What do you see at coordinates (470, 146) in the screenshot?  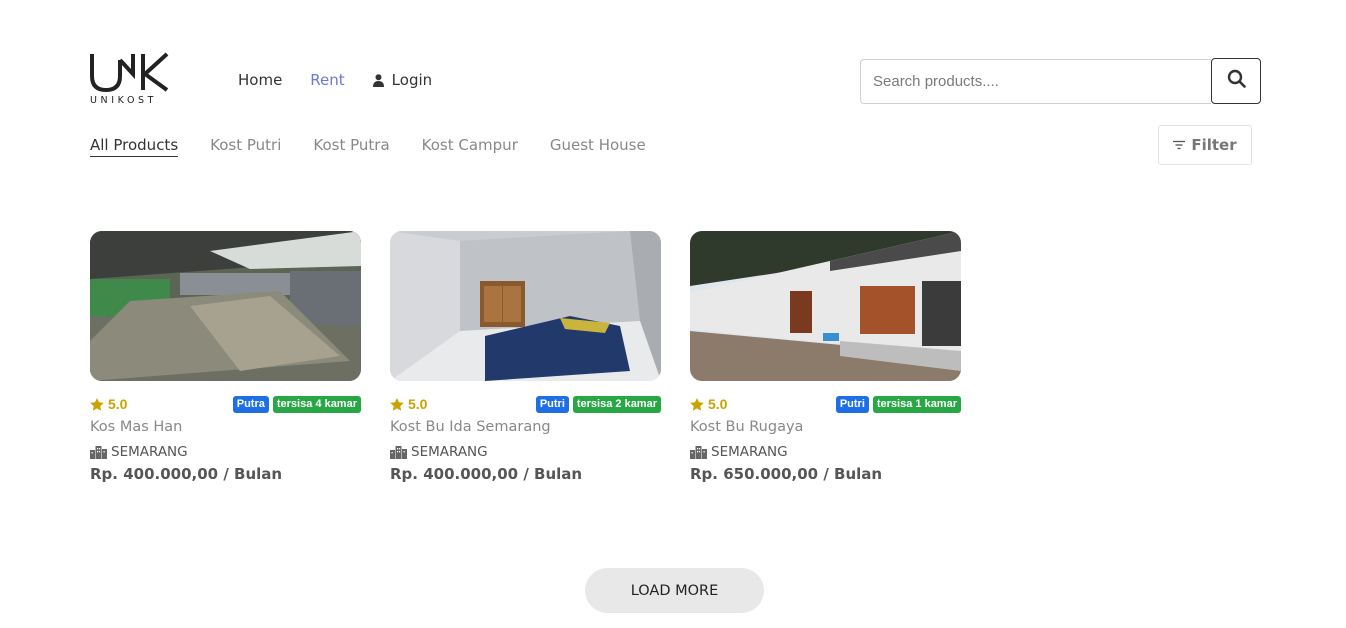 I see `tab-kost-campur: Kost Campur` at bounding box center [470, 146].